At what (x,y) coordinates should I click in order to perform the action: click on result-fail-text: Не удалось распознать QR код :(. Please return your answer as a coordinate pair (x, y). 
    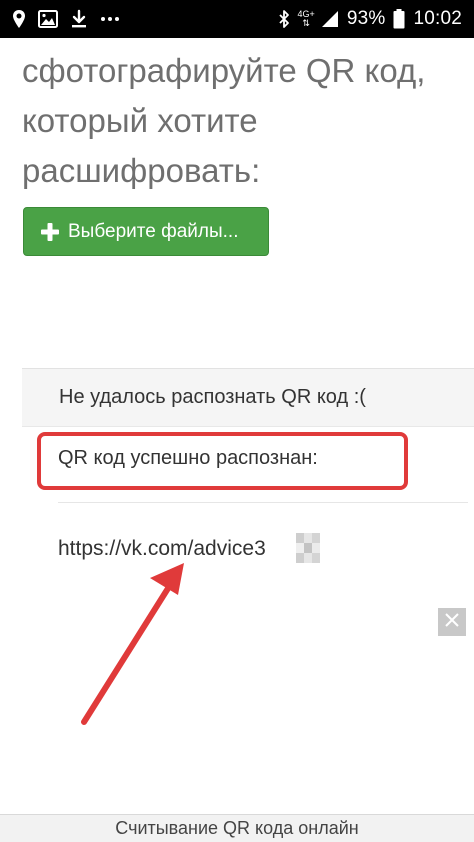
    Looking at the image, I should click on (212, 397).